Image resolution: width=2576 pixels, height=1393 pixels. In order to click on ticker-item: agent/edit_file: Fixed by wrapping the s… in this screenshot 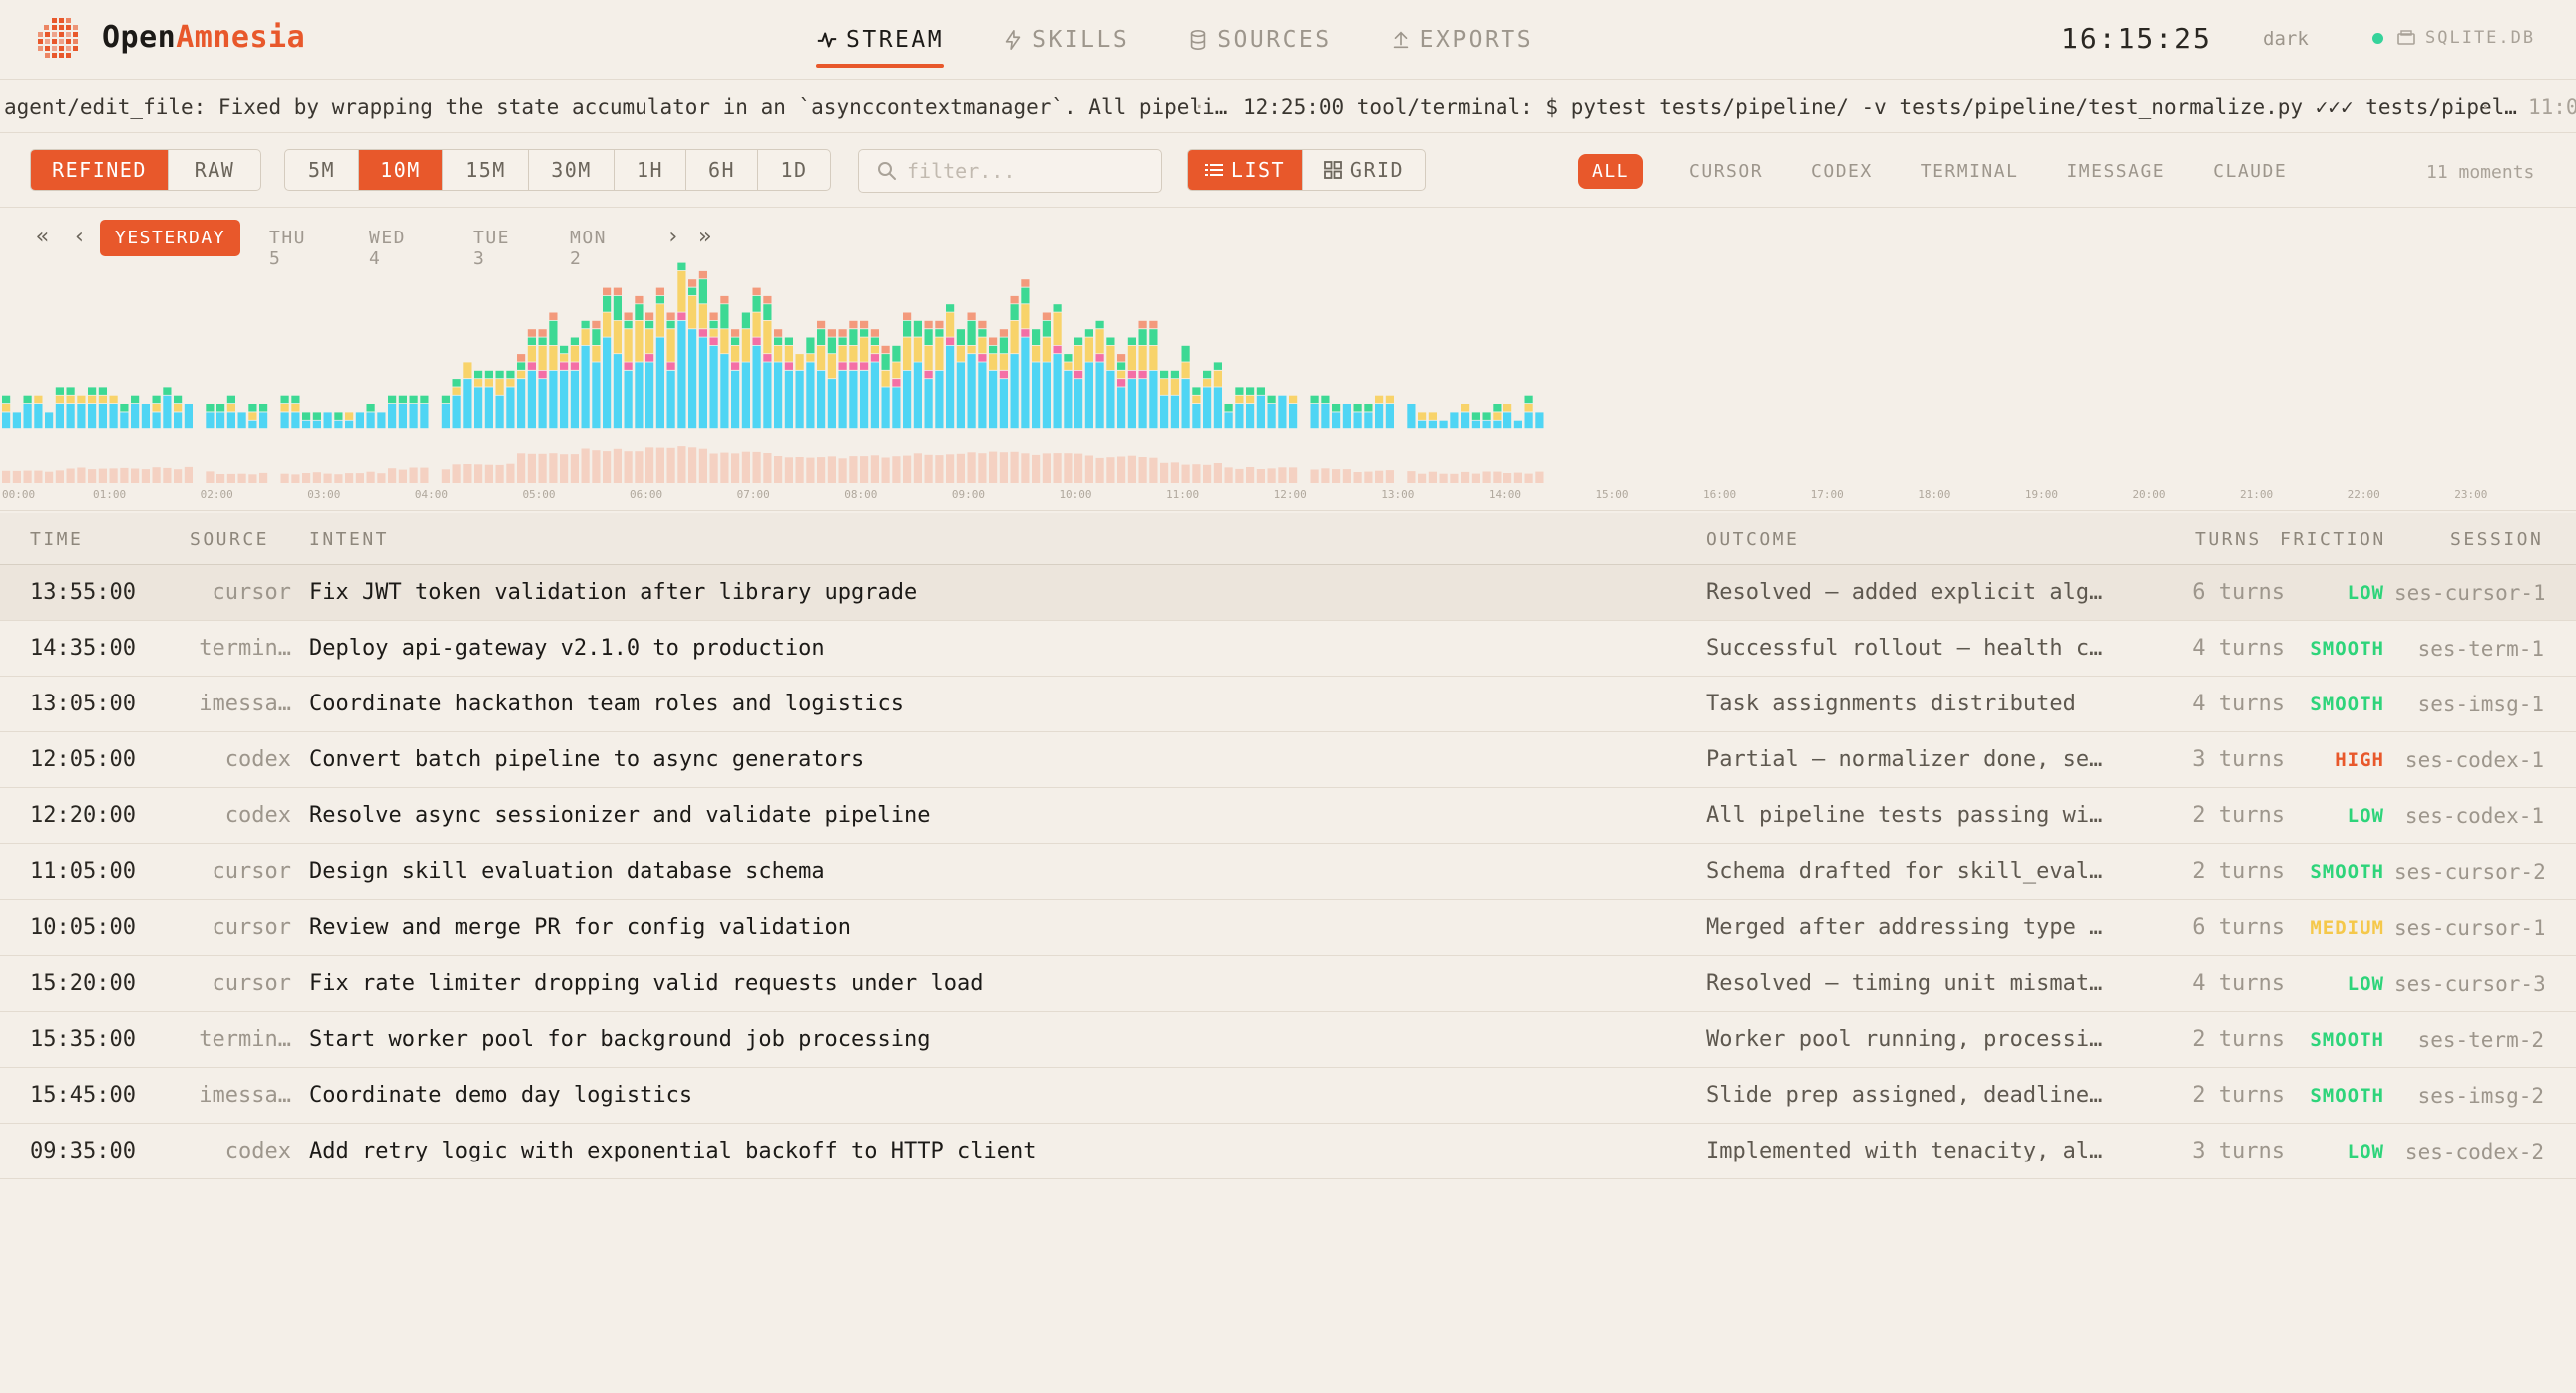, I will do `click(615, 107)`.